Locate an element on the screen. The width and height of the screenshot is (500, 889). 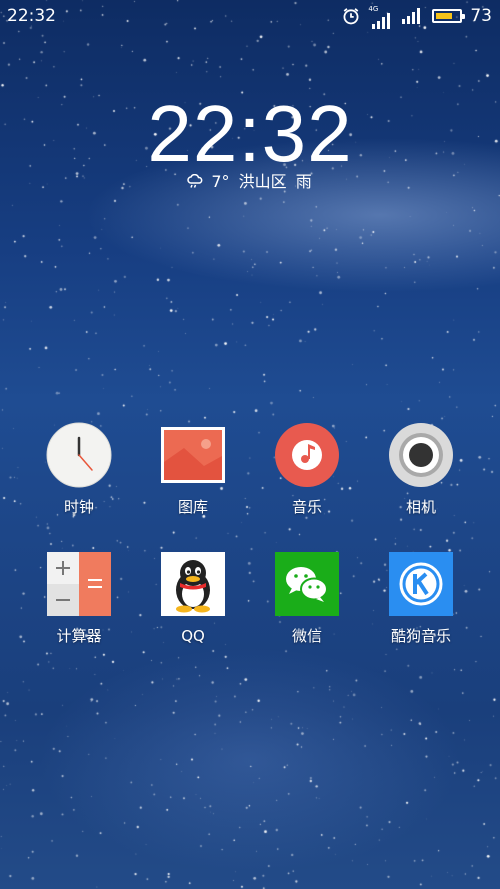
music-icon is located at coordinates (307, 455).